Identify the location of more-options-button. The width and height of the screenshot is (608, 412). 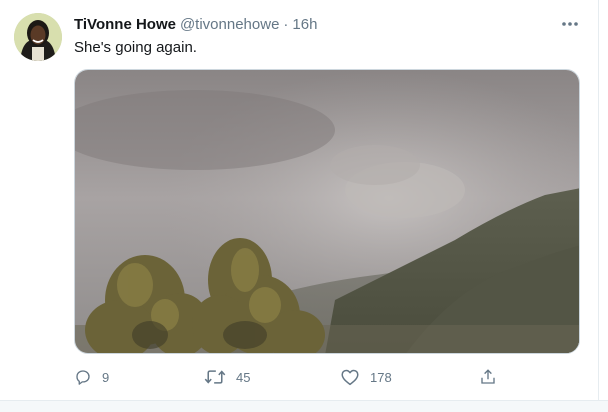
(570, 24).